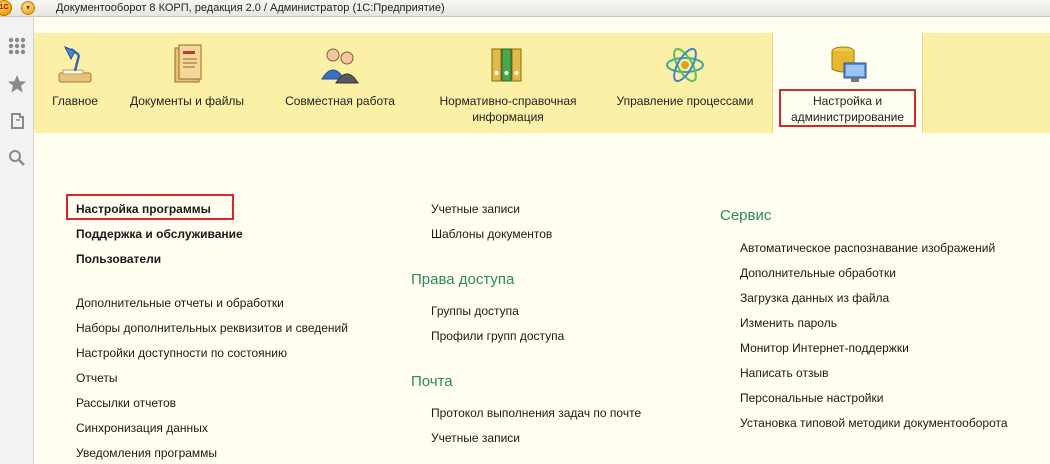 The width and height of the screenshot is (1050, 464). Describe the element at coordinates (847, 108) in the screenshot. I see `section-highlight-box` at that location.